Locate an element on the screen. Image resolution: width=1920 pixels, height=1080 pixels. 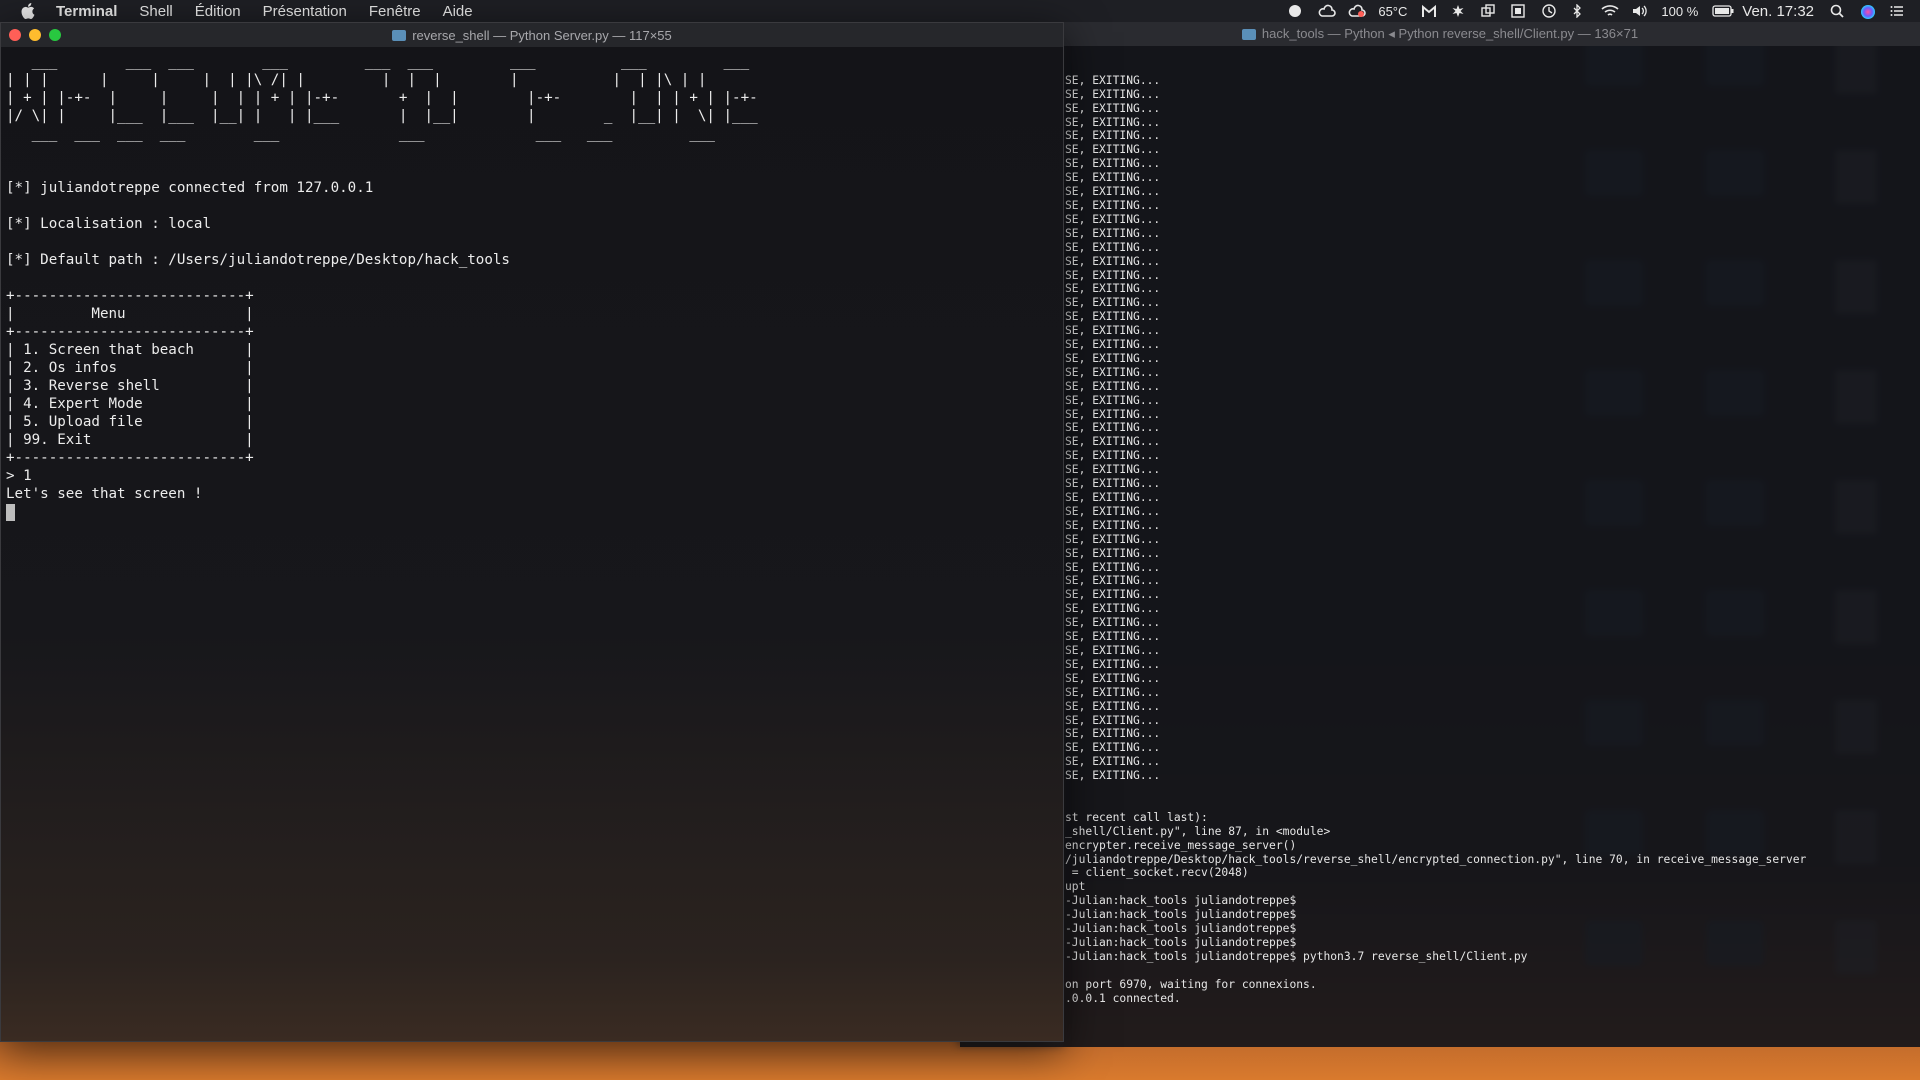
menu-shell: Shell is located at coordinates (155, 11).